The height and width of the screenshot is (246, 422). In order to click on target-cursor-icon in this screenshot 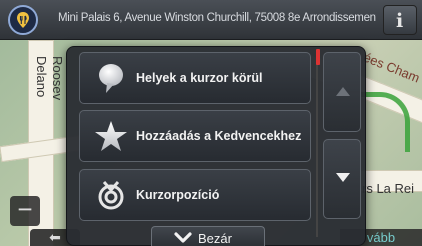, I will do `click(111, 195)`.